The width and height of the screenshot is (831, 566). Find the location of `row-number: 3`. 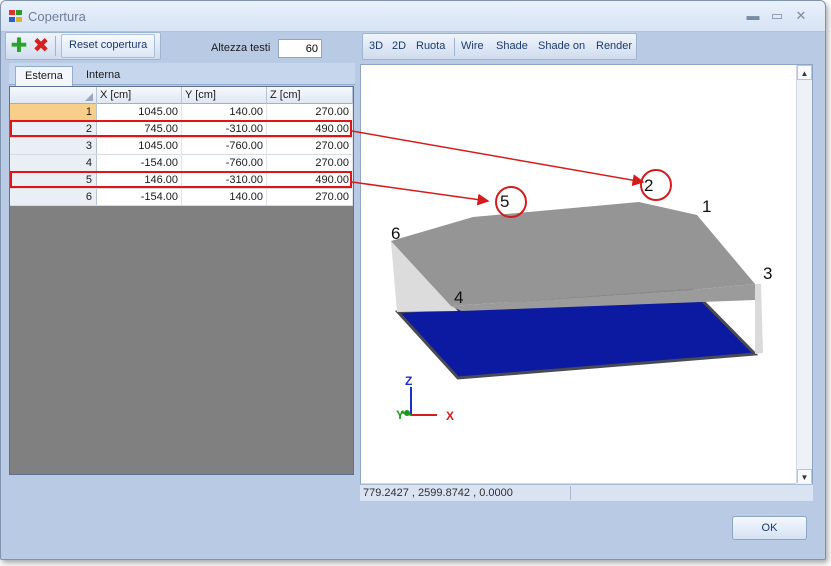

row-number: 3 is located at coordinates (53, 146).